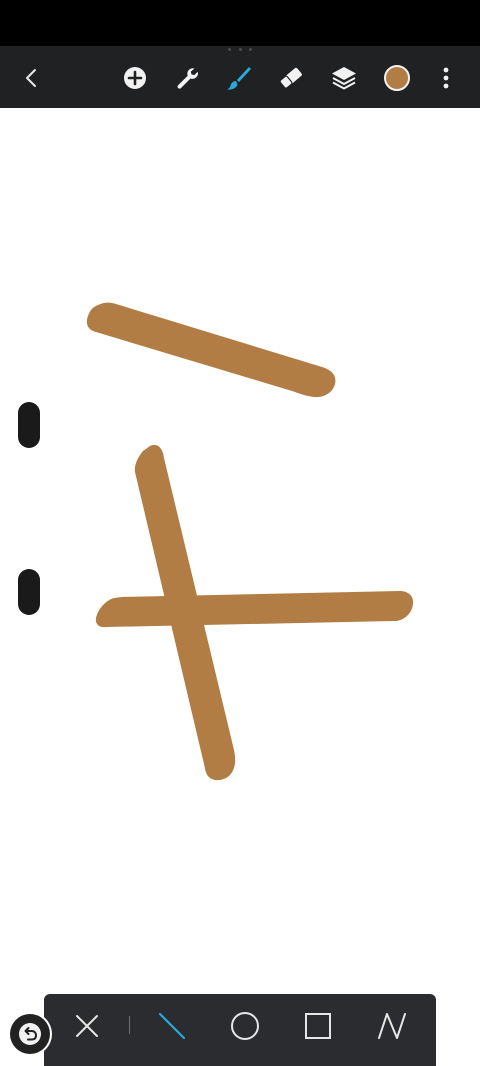  I want to click on brush-icon, so click(239, 78).